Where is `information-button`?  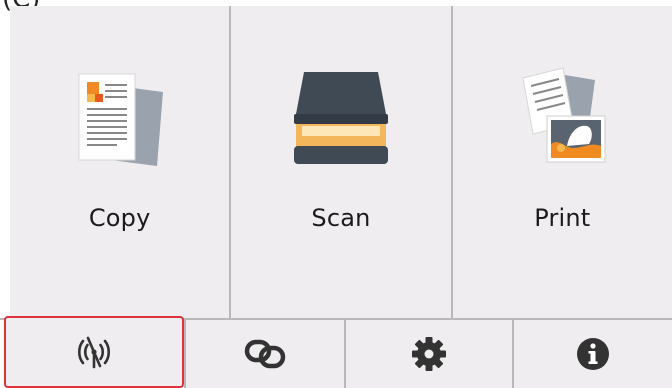 information-button is located at coordinates (592, 354).